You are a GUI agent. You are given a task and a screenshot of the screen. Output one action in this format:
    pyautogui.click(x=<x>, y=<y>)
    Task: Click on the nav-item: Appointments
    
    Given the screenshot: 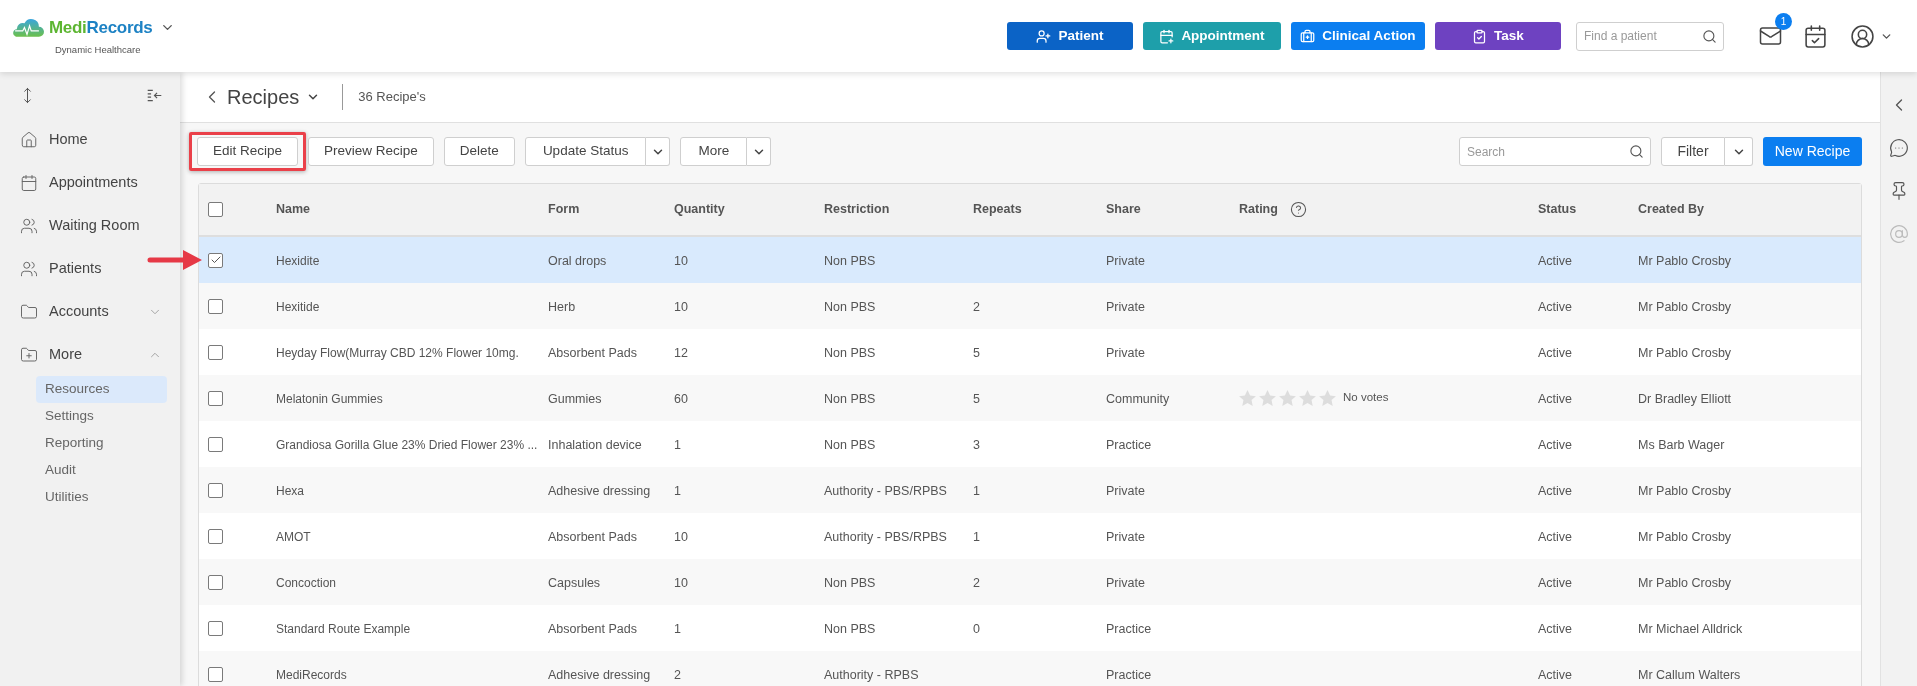 What is the action you would take?
    pyautogui.click(x=90, y=182)
    